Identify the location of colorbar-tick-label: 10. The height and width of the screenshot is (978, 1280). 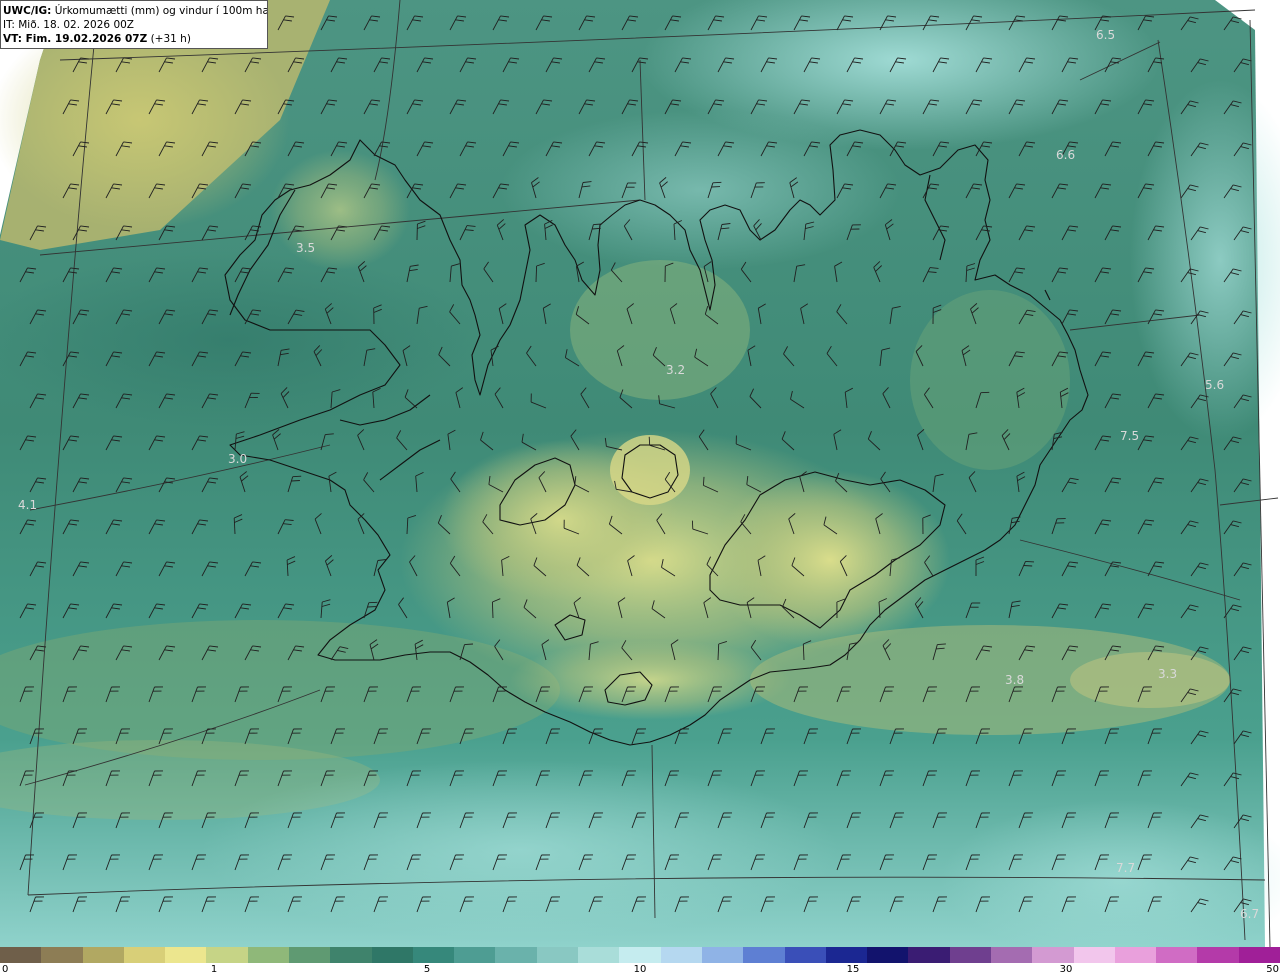
(640, 969).